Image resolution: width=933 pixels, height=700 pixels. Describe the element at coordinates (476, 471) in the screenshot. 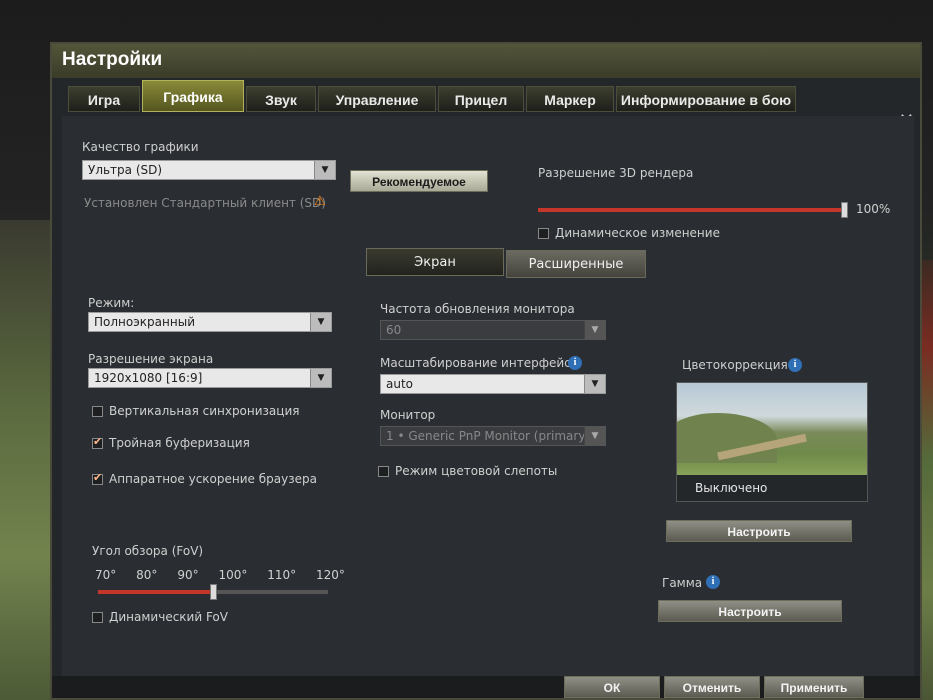

I see `colorblind-label: Режим цветовой слепоты` at that location.